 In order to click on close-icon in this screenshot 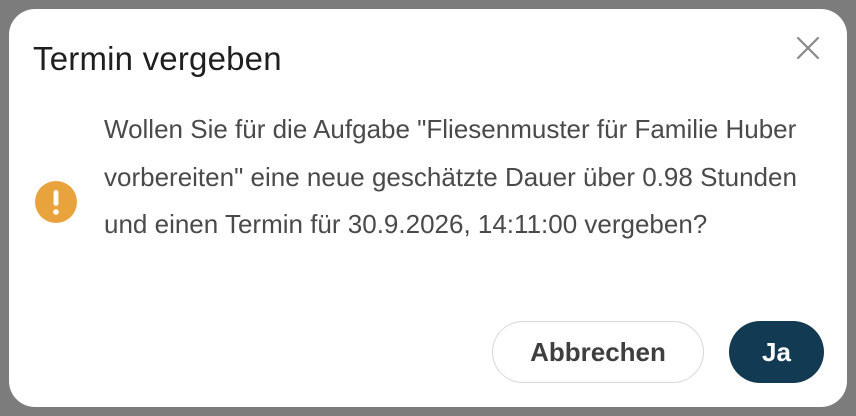, I will do `click(808, 48)`.